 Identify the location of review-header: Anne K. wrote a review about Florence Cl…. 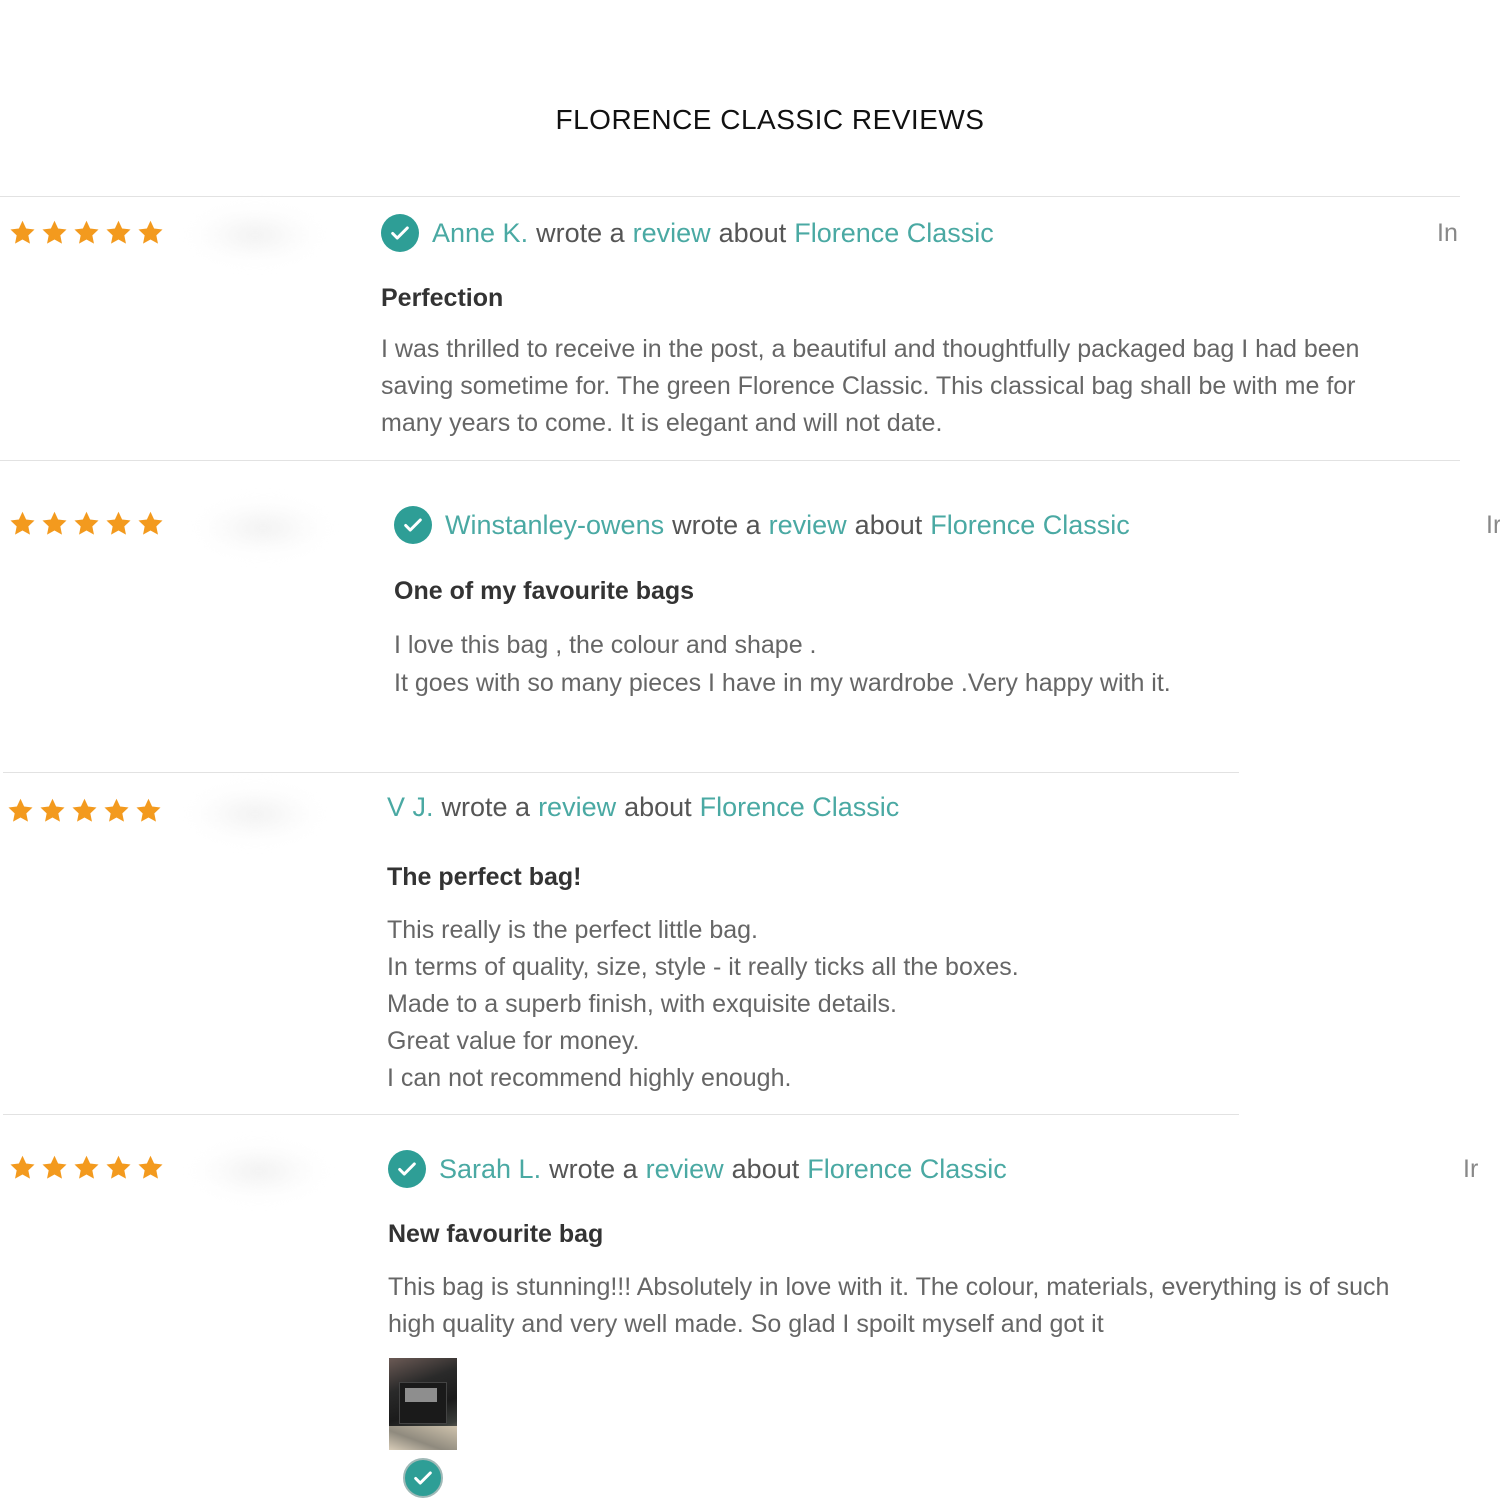
(687, 233).